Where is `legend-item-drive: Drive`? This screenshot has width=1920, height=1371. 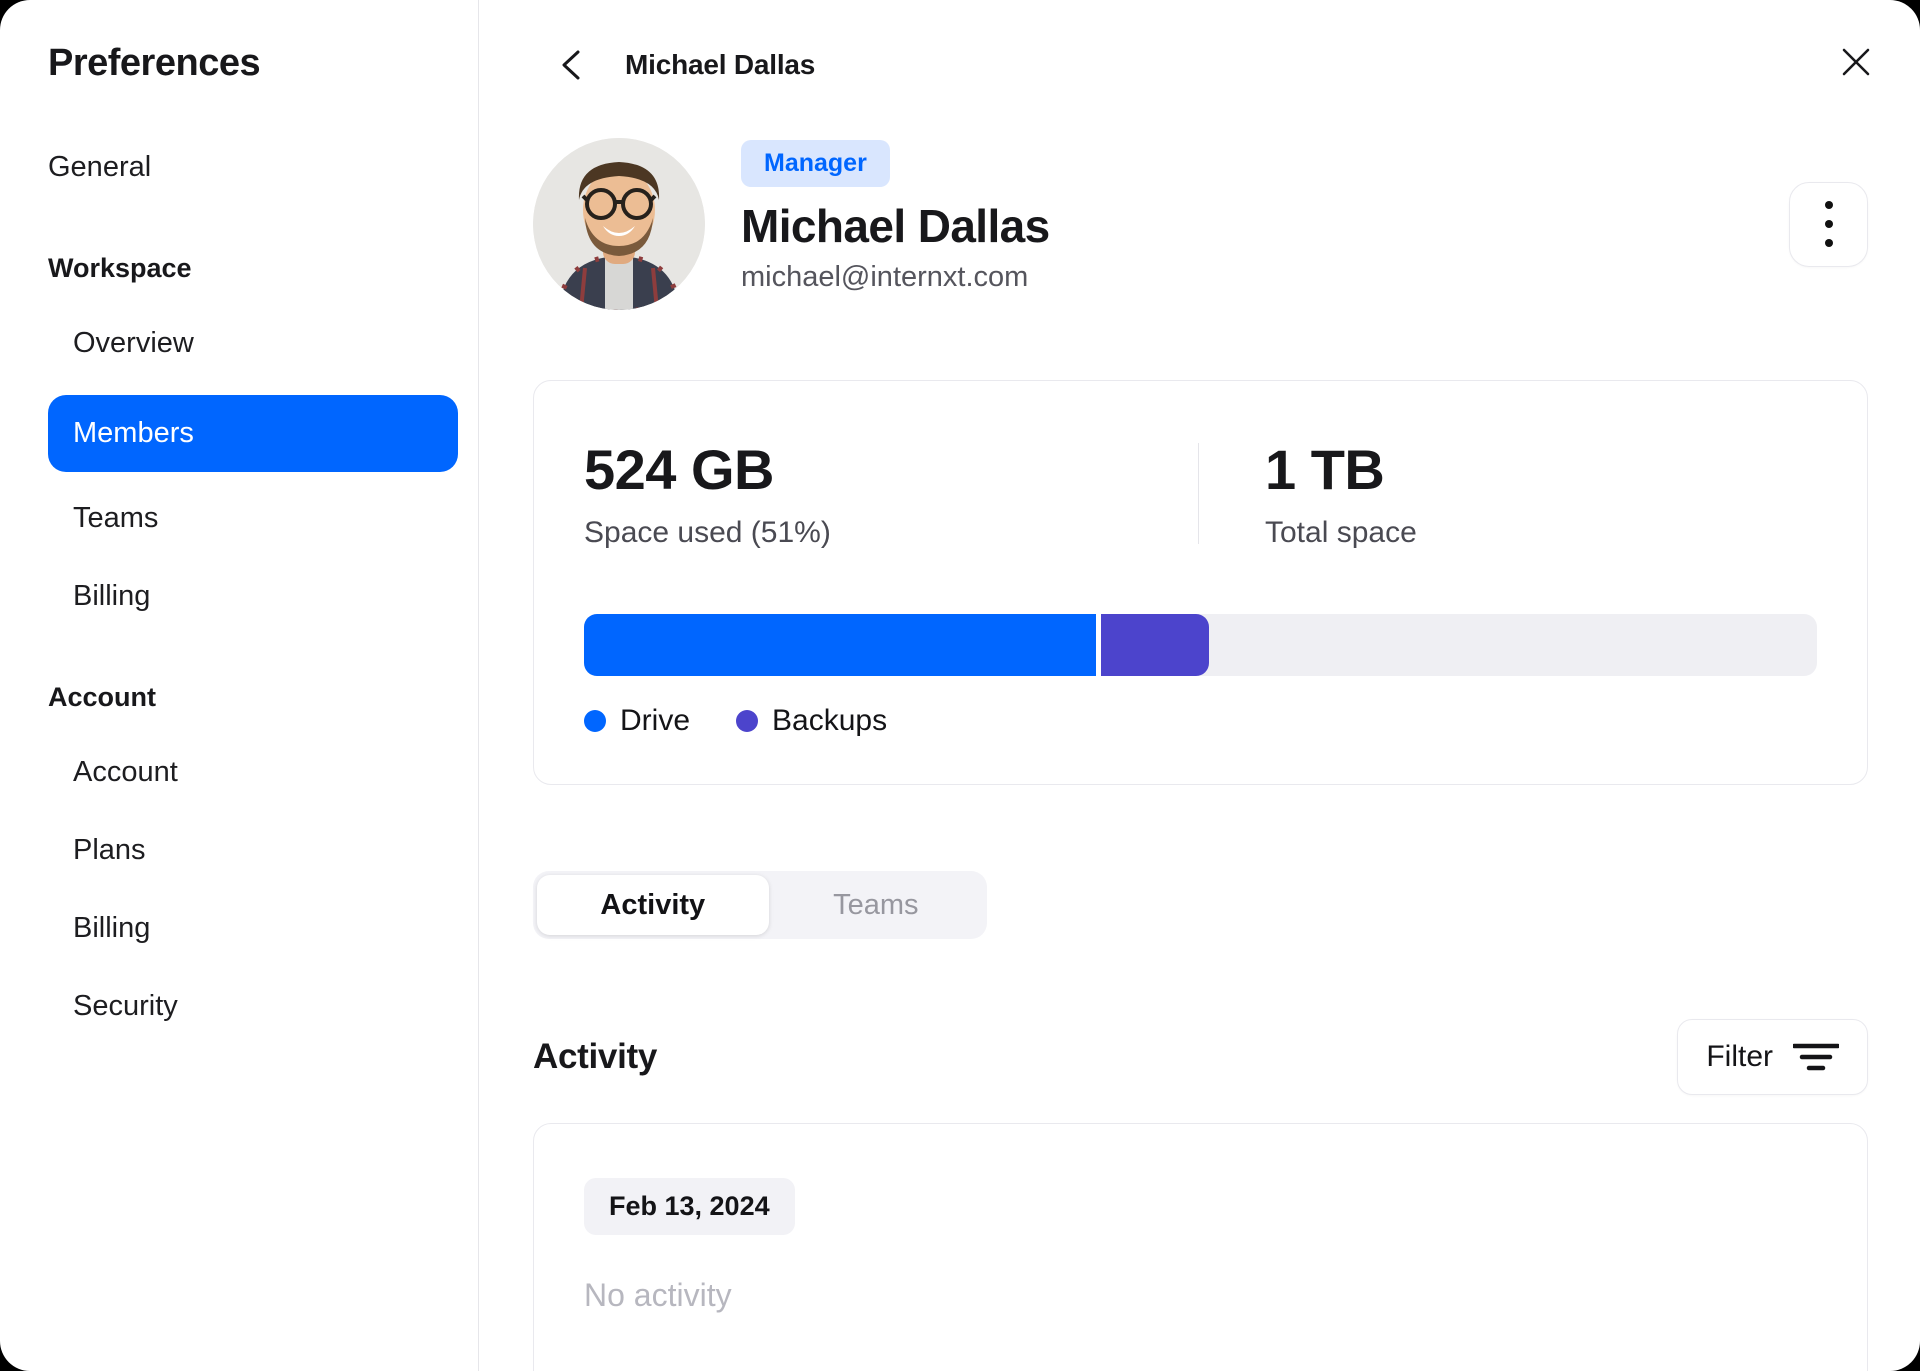 legend-item-drive: Drive is located at coordinates (637, 721).